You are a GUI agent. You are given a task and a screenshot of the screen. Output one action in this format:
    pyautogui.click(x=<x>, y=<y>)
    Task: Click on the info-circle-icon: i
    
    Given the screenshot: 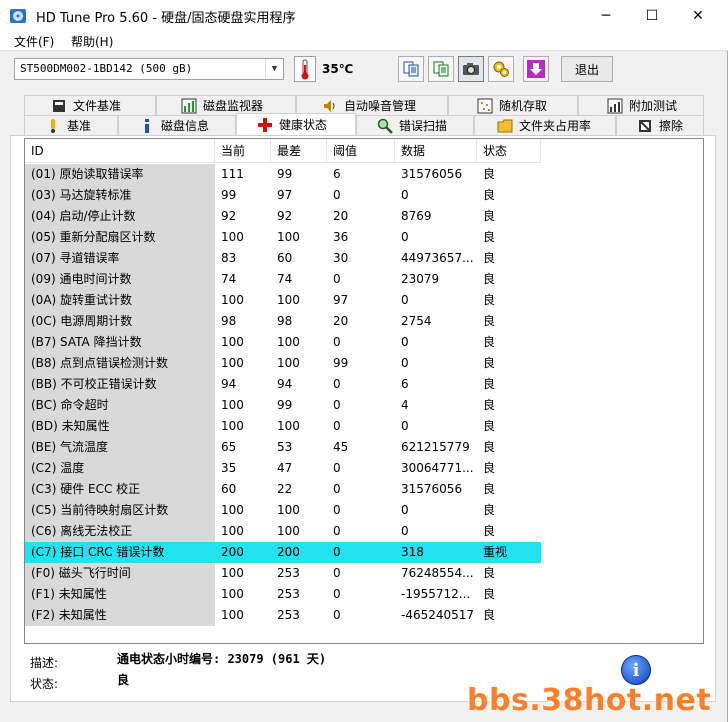 What is the action you would take?
    pyautogui.click(x=636, y=670)
    